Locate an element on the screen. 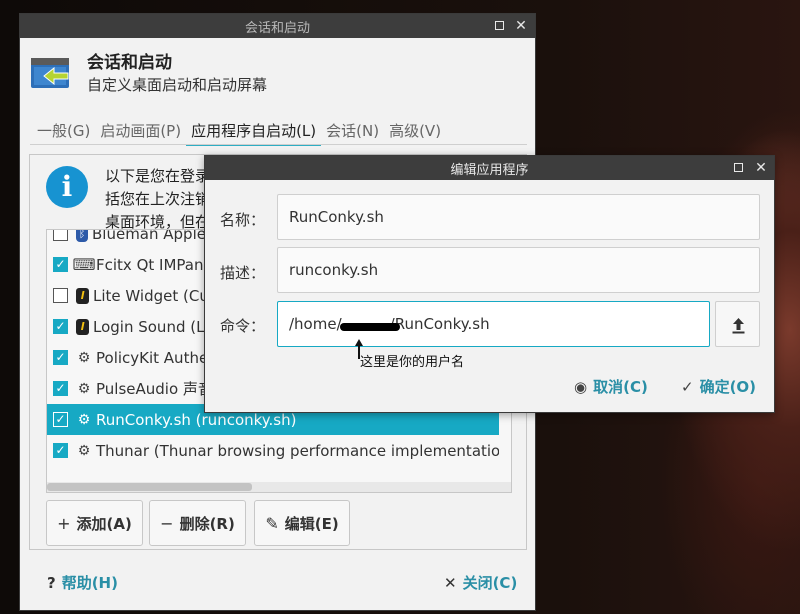 The image size is (800, 614). browse-button is located at coordinates (737, 324).